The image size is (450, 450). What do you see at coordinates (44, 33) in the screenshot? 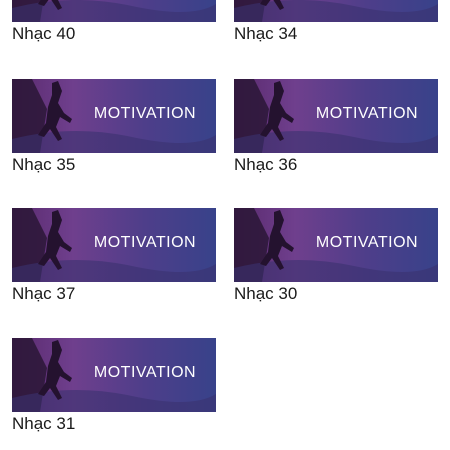
I see `music-item-label: Nhạc 40` at bounding box center [44, 33].